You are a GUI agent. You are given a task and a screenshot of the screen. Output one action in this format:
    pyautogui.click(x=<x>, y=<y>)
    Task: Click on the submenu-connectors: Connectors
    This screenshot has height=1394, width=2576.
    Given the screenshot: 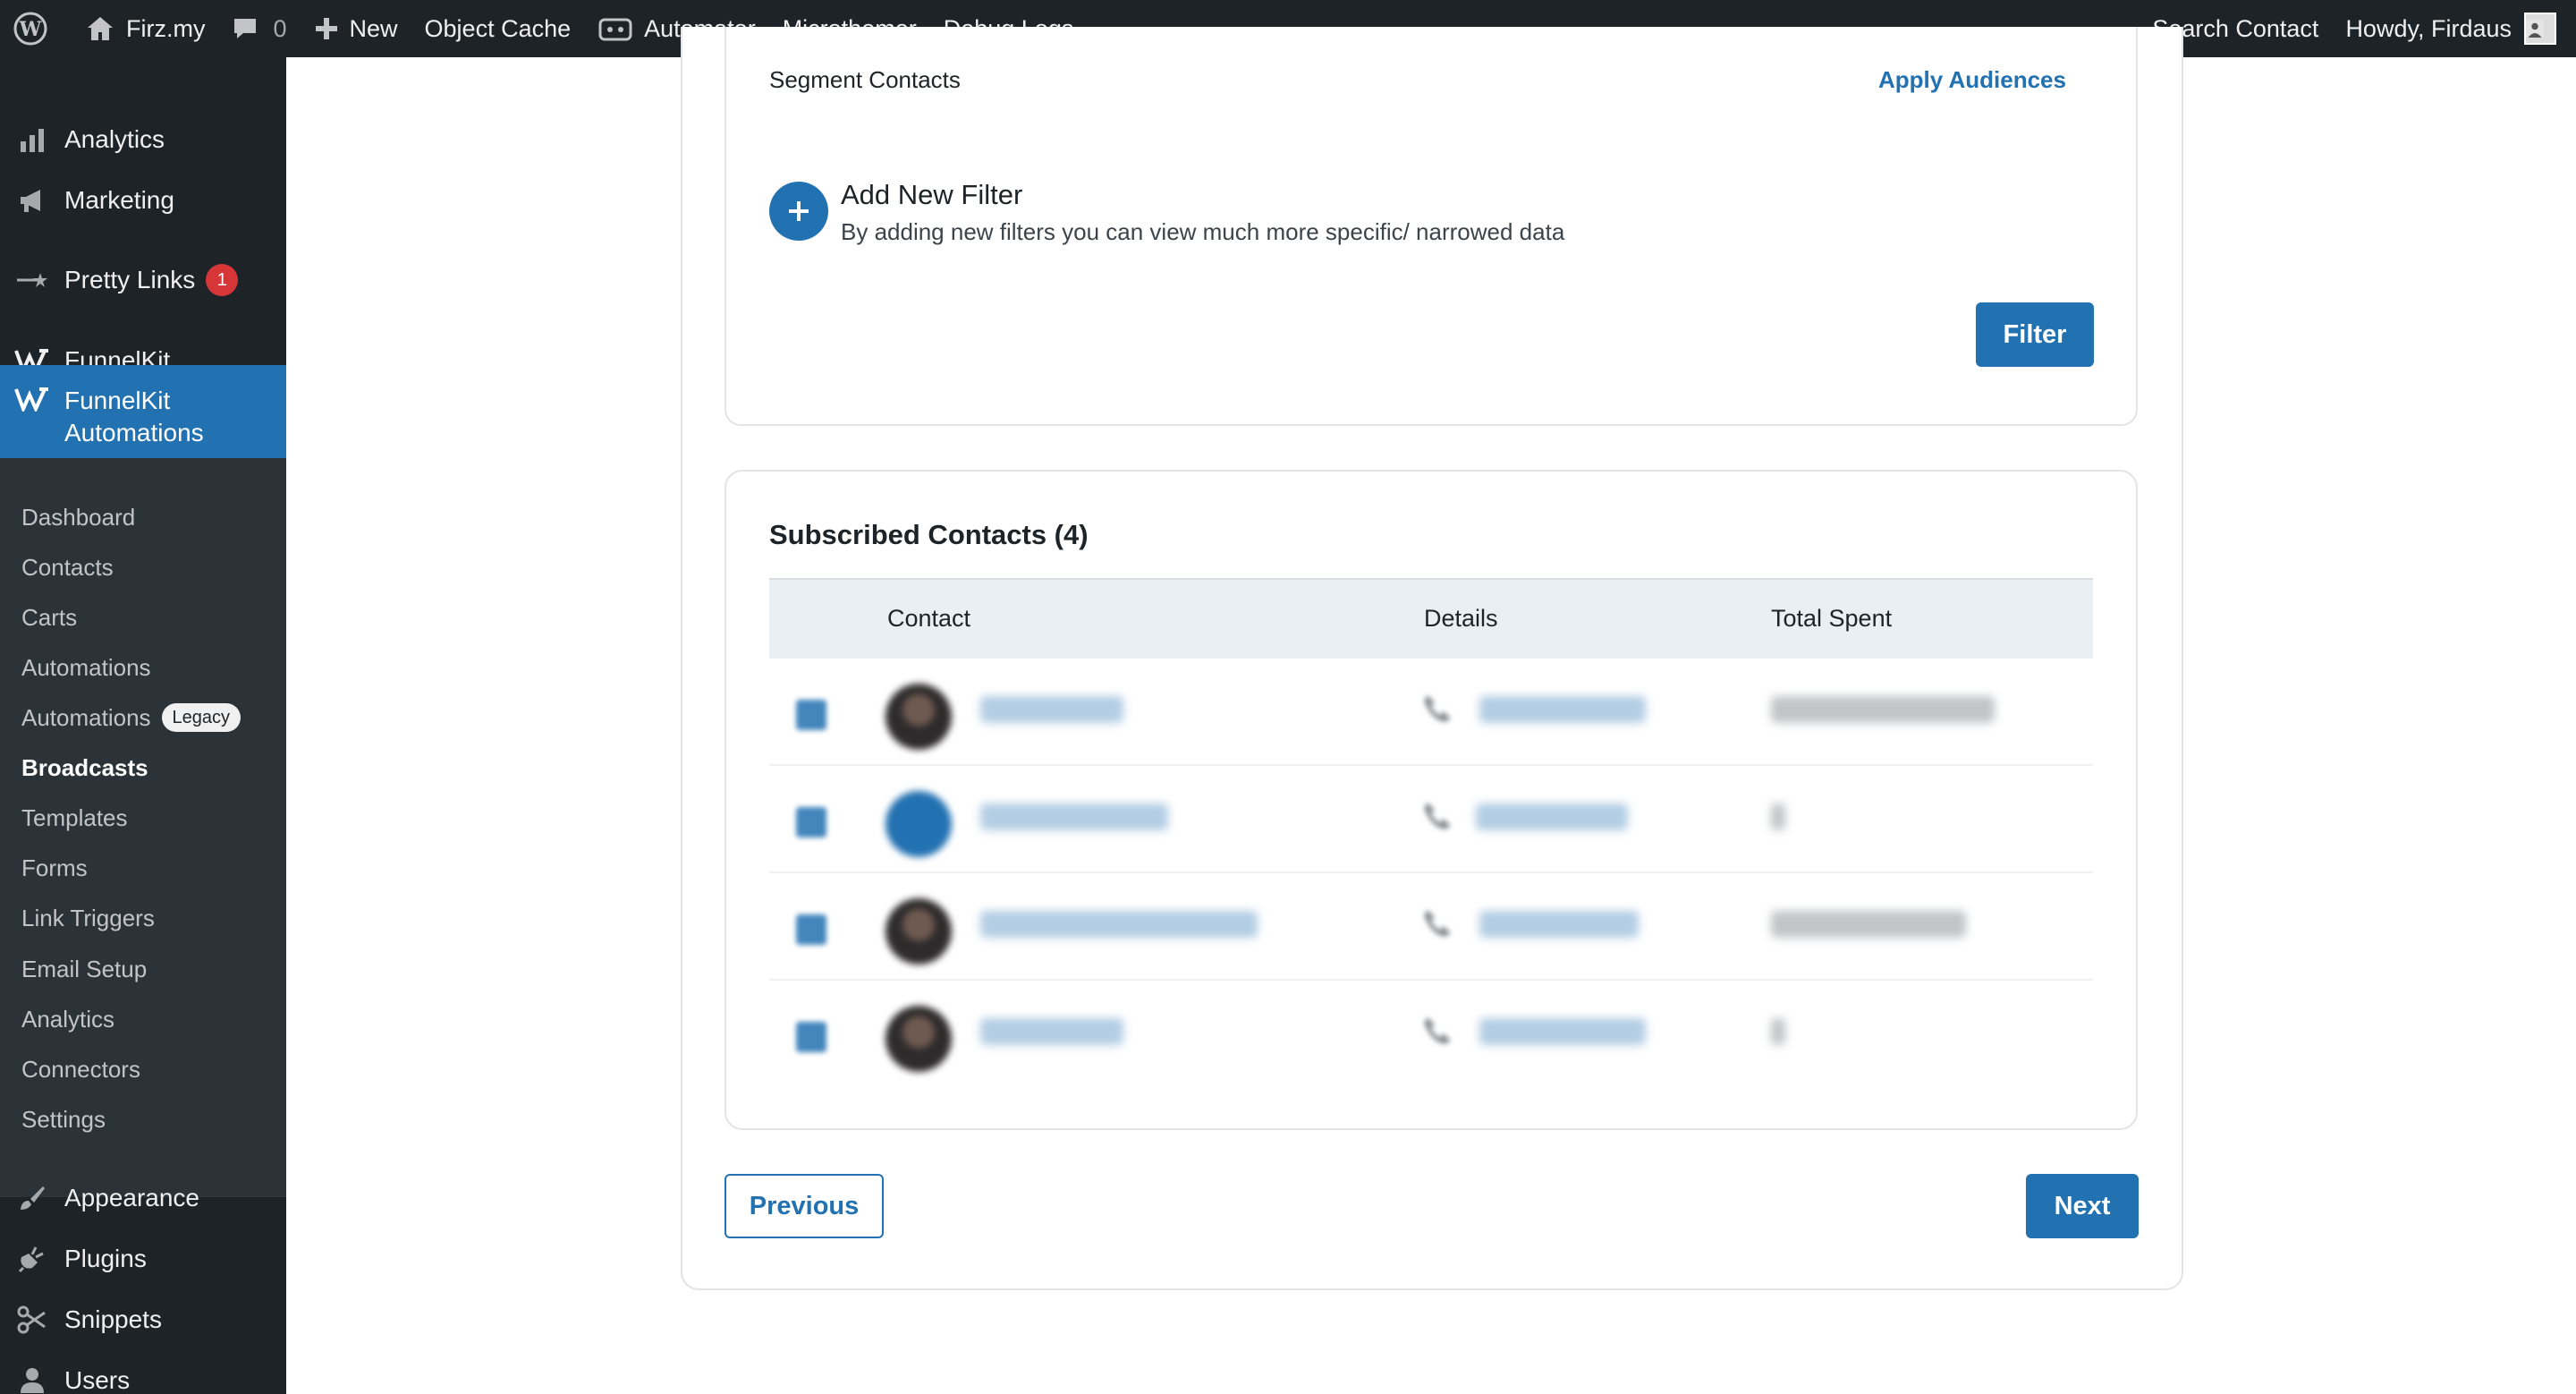 What is the action you would take?
    pyautogui.click(x=80, y=1069)
    